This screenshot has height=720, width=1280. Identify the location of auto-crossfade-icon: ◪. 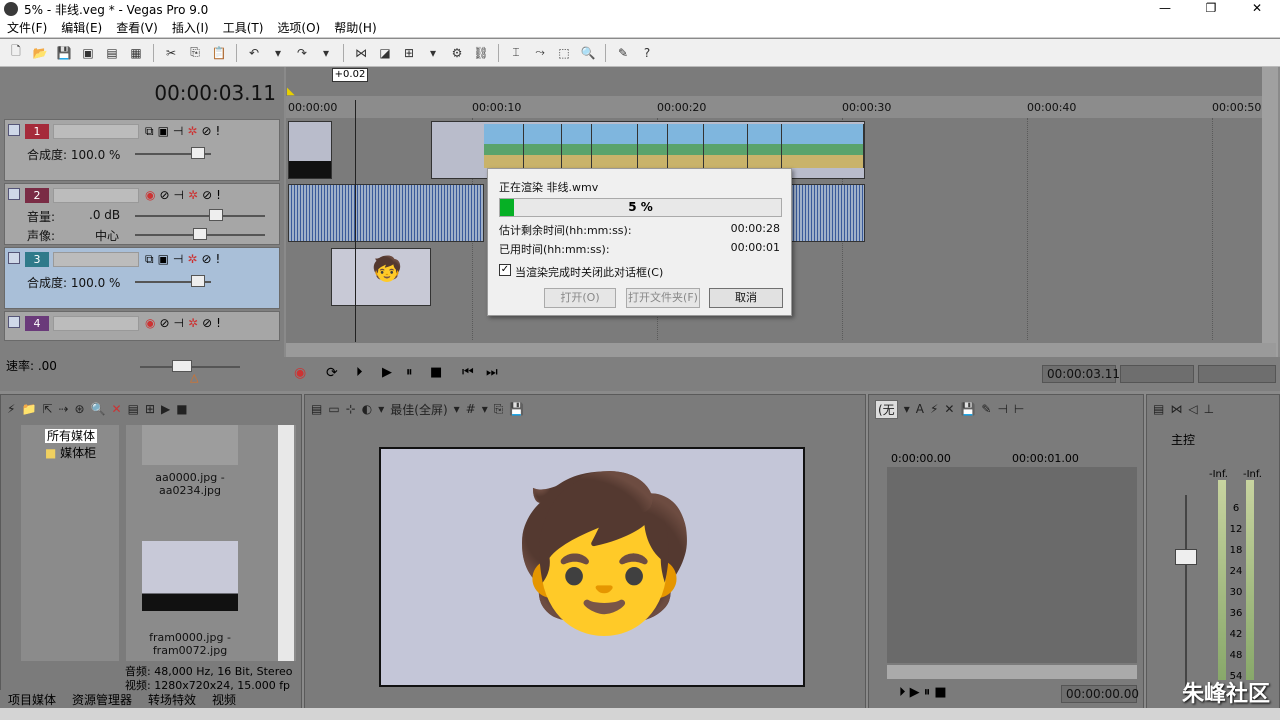
(385, 53).